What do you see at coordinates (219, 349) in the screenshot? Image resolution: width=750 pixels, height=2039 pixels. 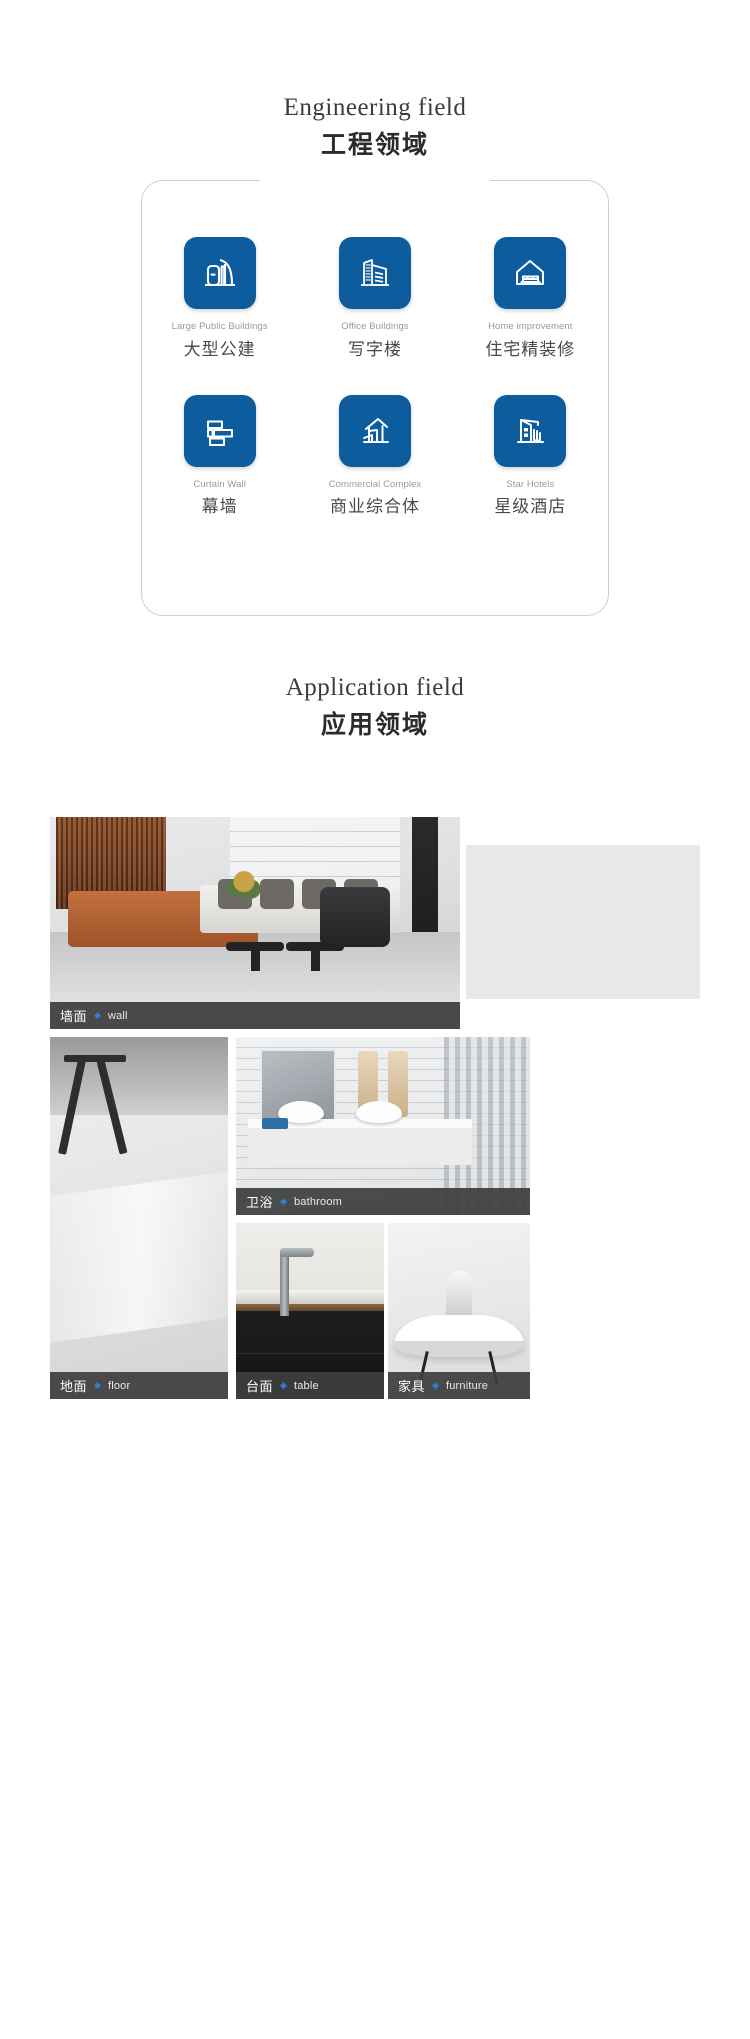 I see `item-label-cn: 大型公建` at bounding box center [219, 349].